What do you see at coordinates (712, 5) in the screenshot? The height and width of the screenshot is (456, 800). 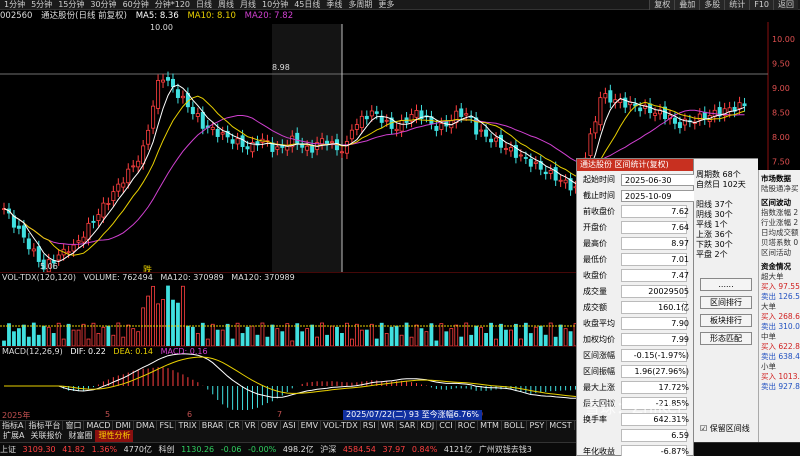 I see `toolbar-button-2: 多股` at bounding box center [712, 5].